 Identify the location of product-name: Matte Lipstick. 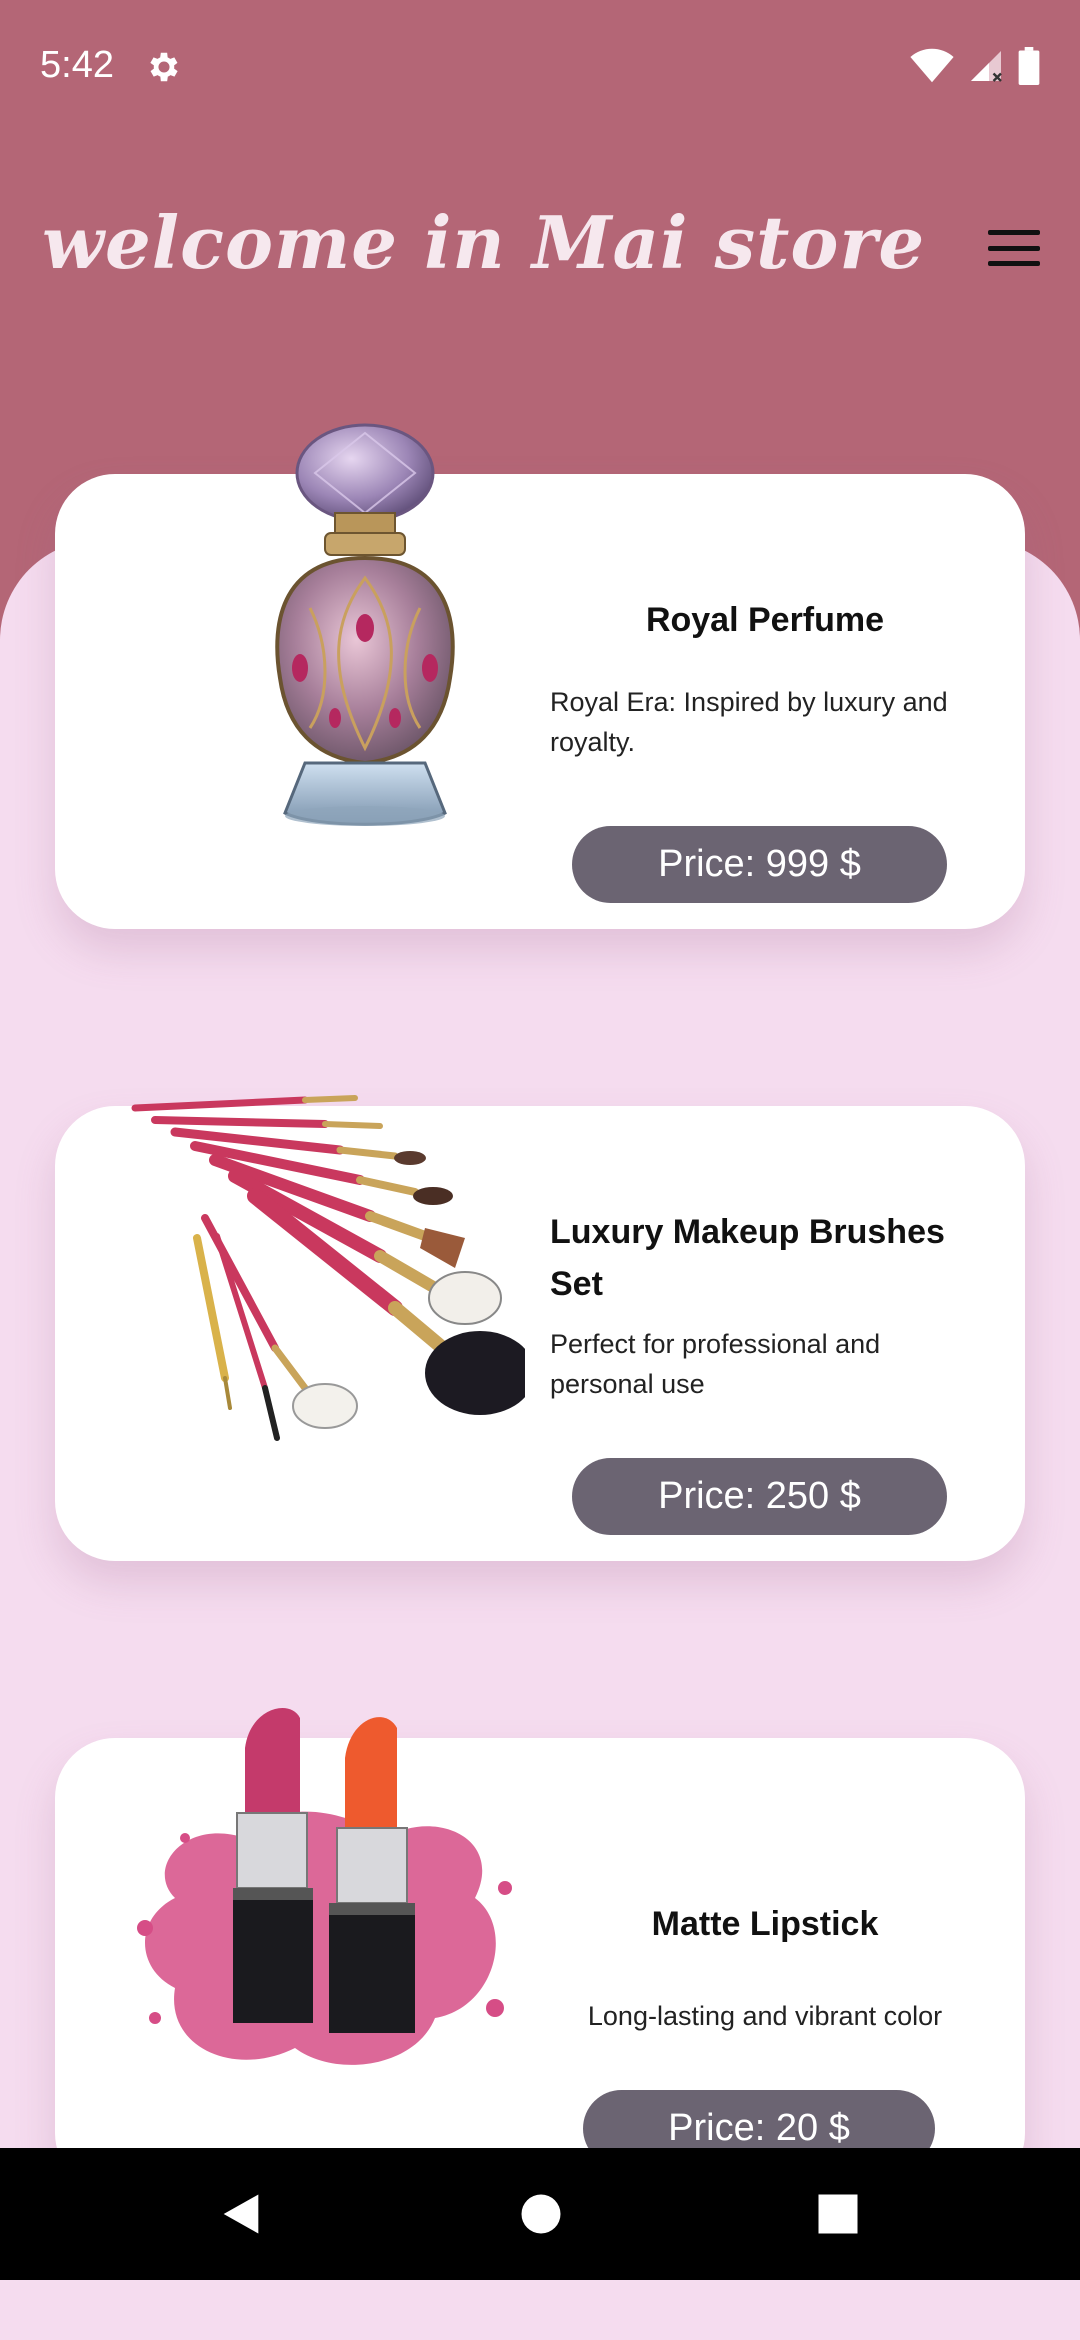
(765, 1924).